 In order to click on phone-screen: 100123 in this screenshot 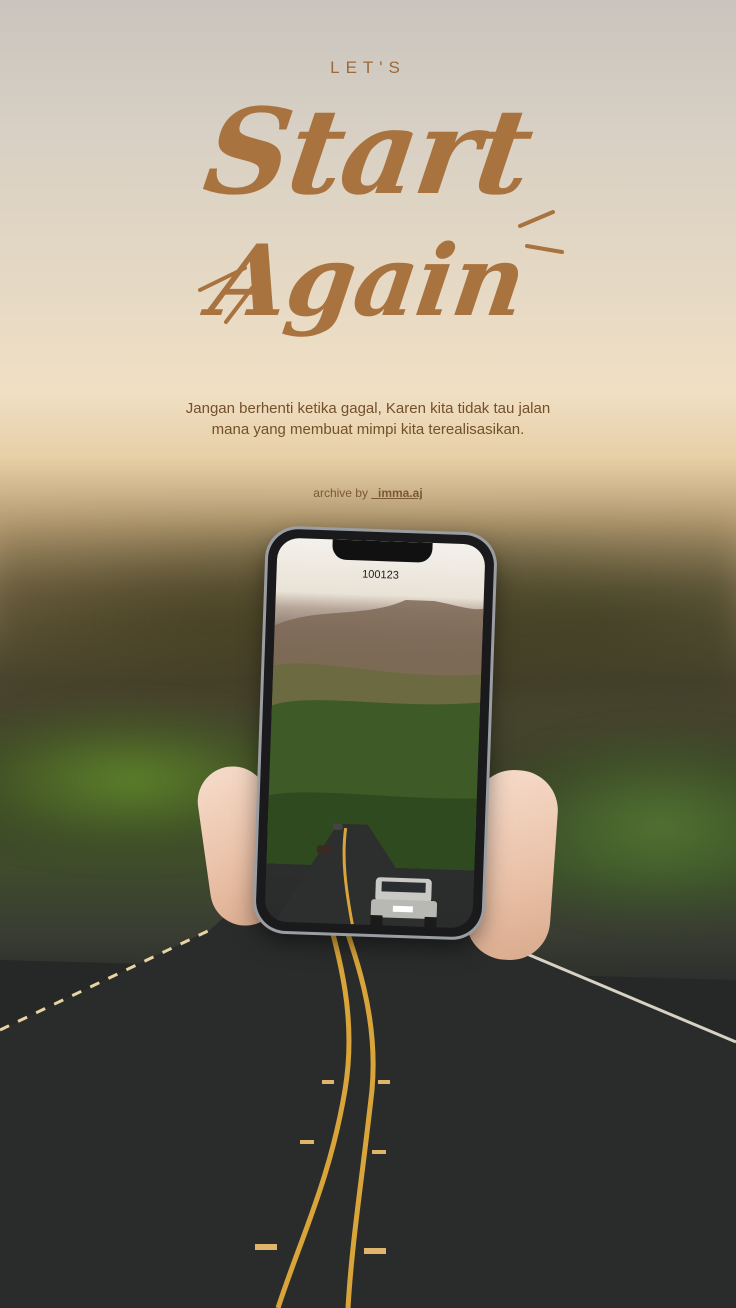, I will do `click(375, 733)`.